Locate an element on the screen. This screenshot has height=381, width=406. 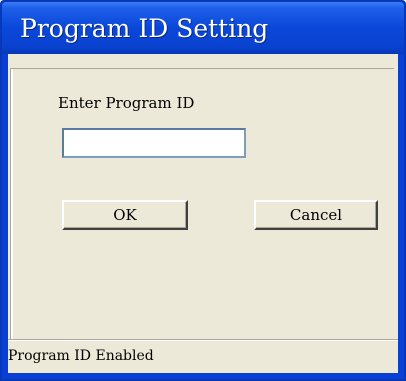
program-id-input is located at coordinates (154, 143).